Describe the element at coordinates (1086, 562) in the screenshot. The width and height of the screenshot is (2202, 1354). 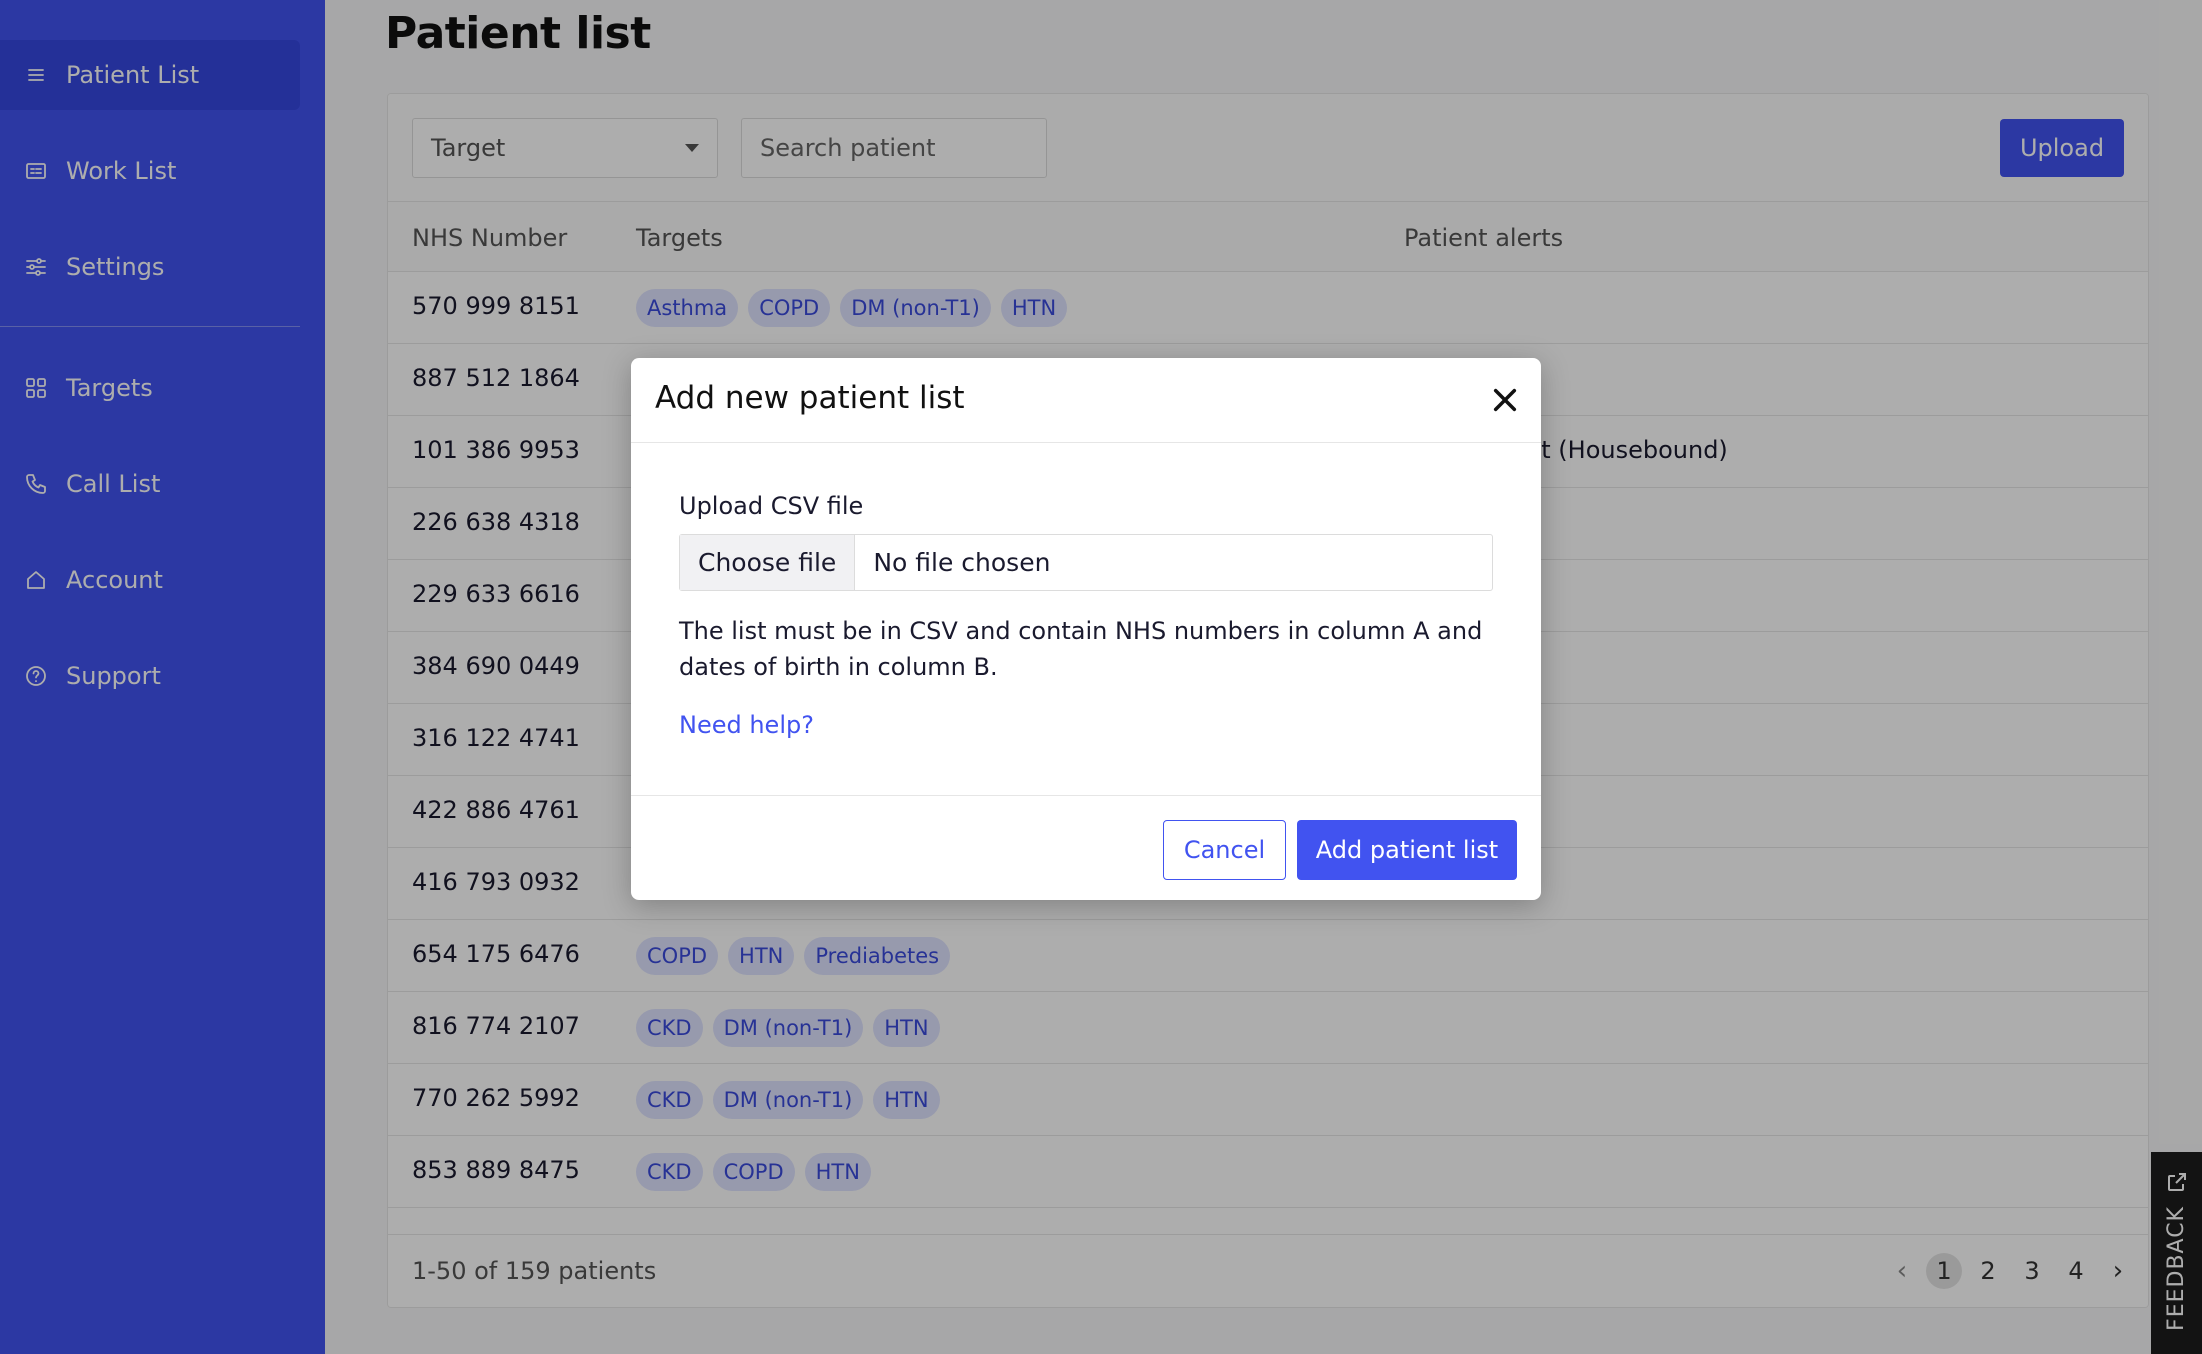
I see `csv-file-input: Choose file No file chosen` at that location.